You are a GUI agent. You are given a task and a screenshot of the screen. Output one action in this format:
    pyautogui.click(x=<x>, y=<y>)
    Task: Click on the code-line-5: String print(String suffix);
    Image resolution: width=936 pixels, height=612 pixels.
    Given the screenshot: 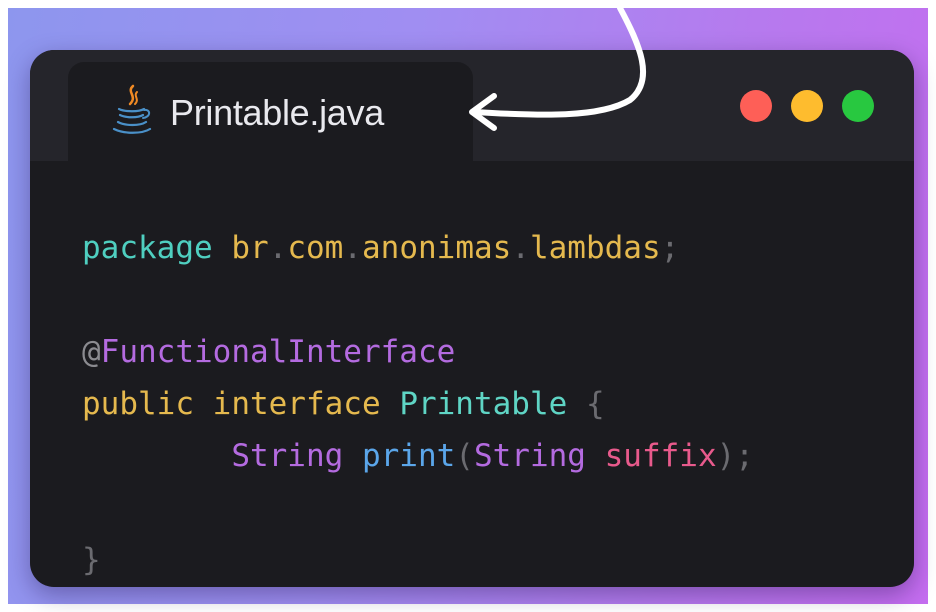 What is the action you would take?
    pyautogui.click(x=418, y=456)
    